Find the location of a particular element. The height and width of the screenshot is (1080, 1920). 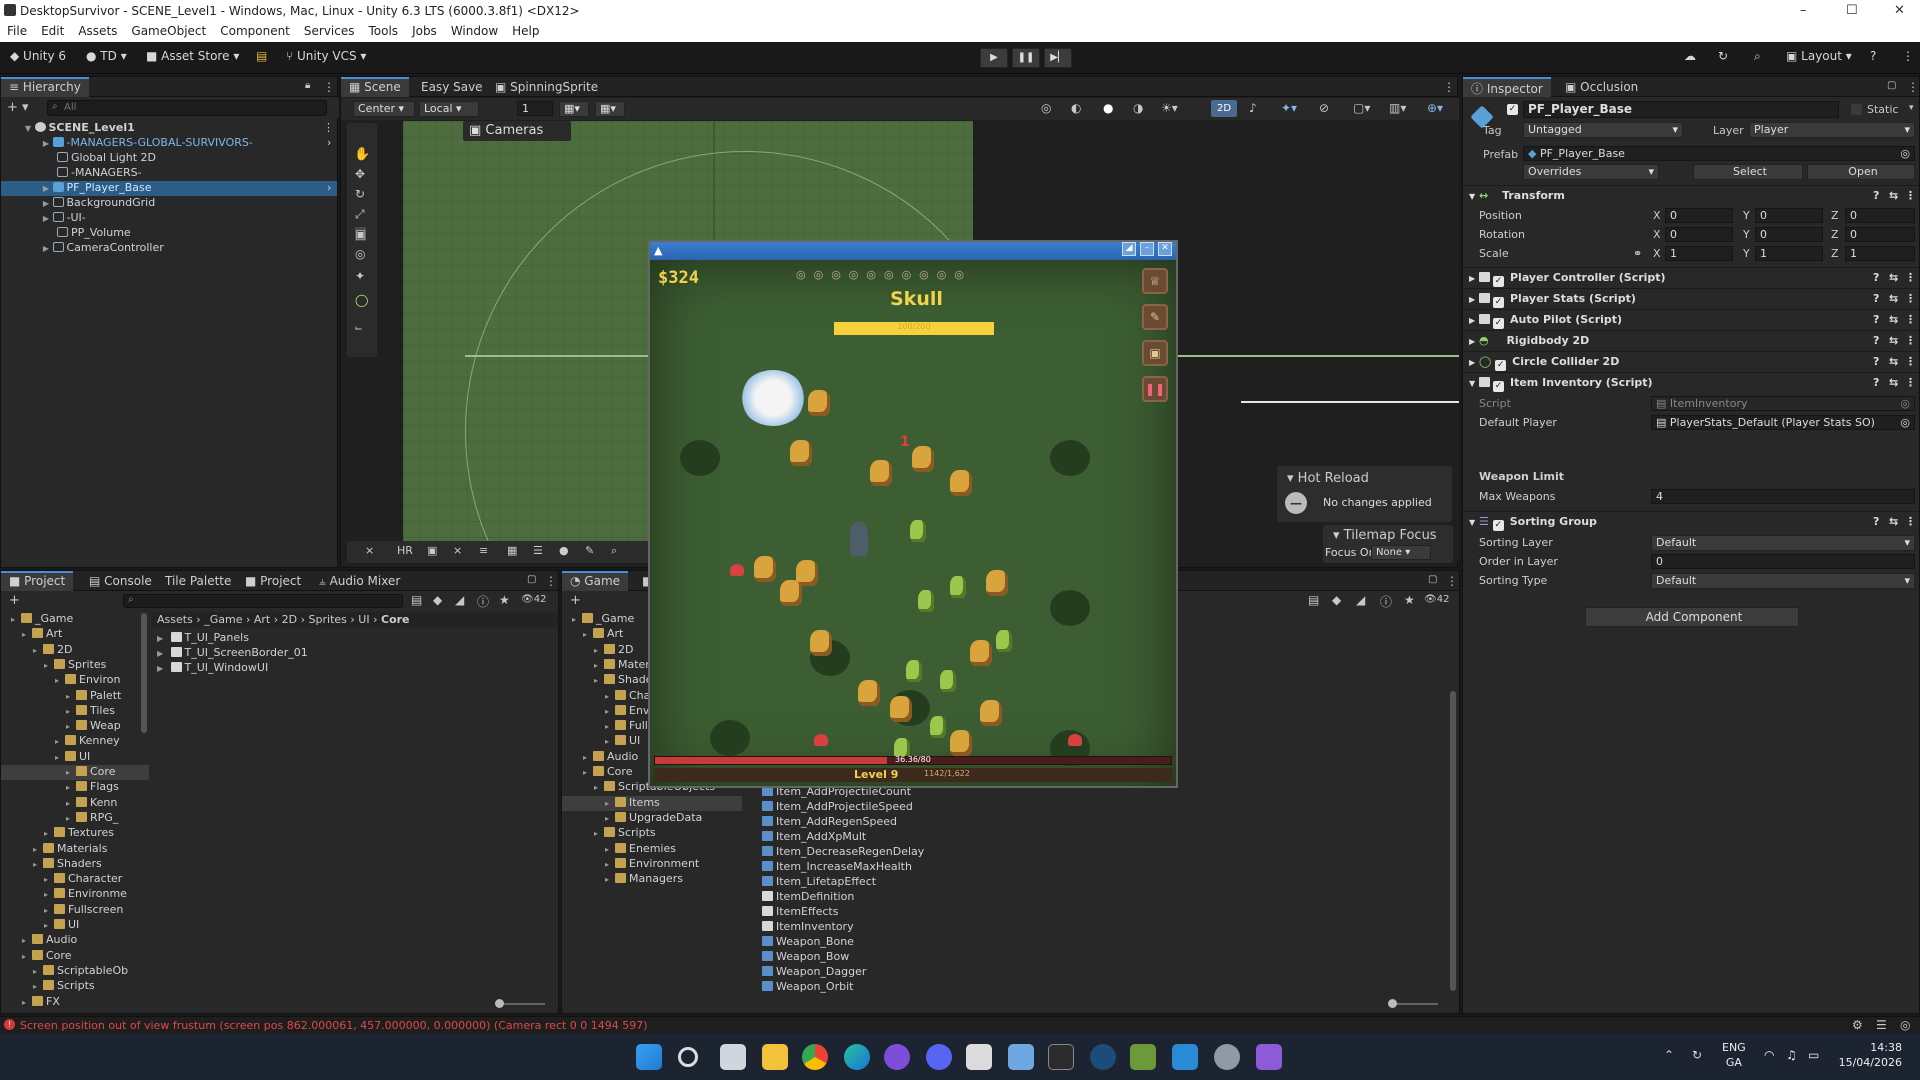

menu-window: Window is located at coordinates (474, 30).